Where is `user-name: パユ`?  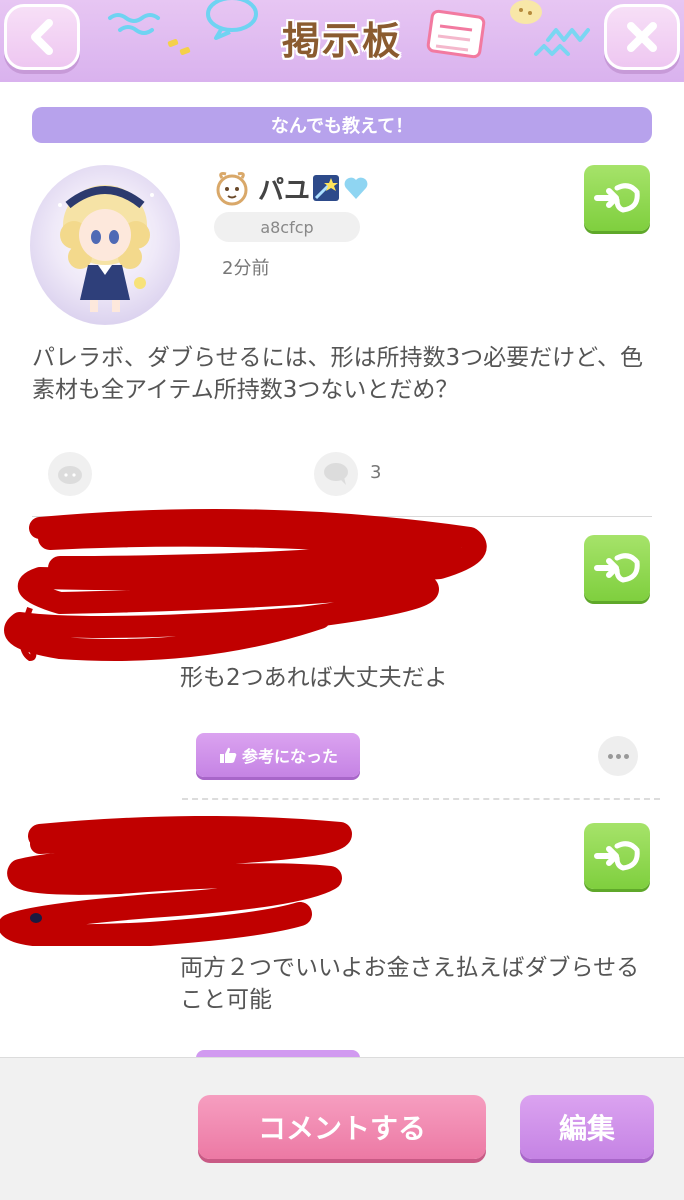 user-name: パユ is located at coordinates (284, 190).